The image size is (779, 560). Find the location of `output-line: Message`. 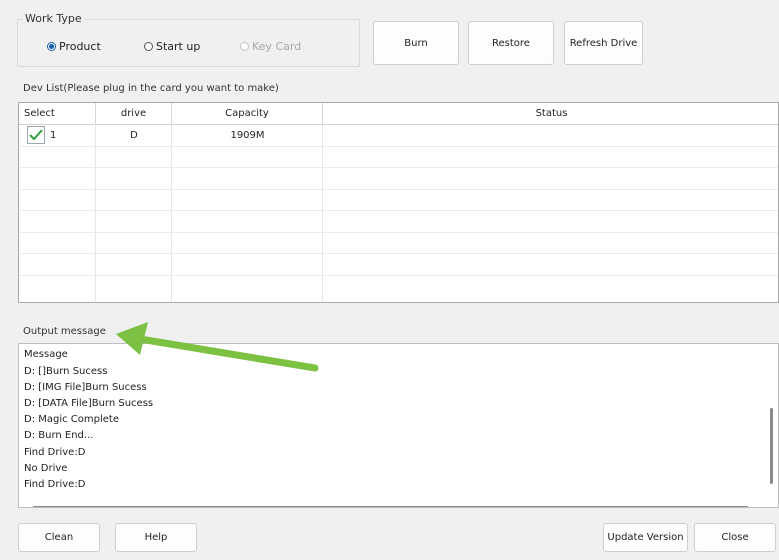

output-line: Message is located at coordinates (46, 354).